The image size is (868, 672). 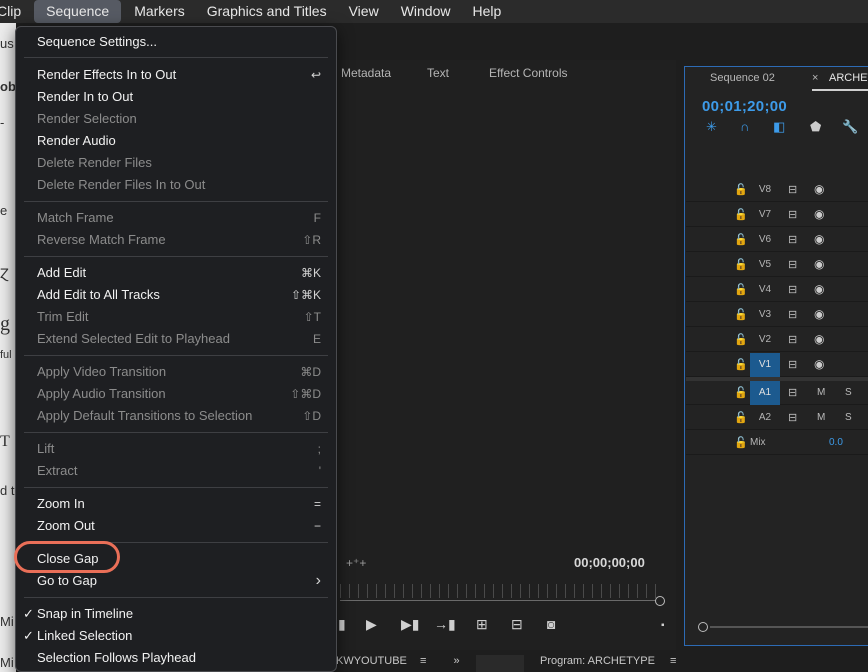 I want to click on tab-text: Text, so click(x=438, y=73).